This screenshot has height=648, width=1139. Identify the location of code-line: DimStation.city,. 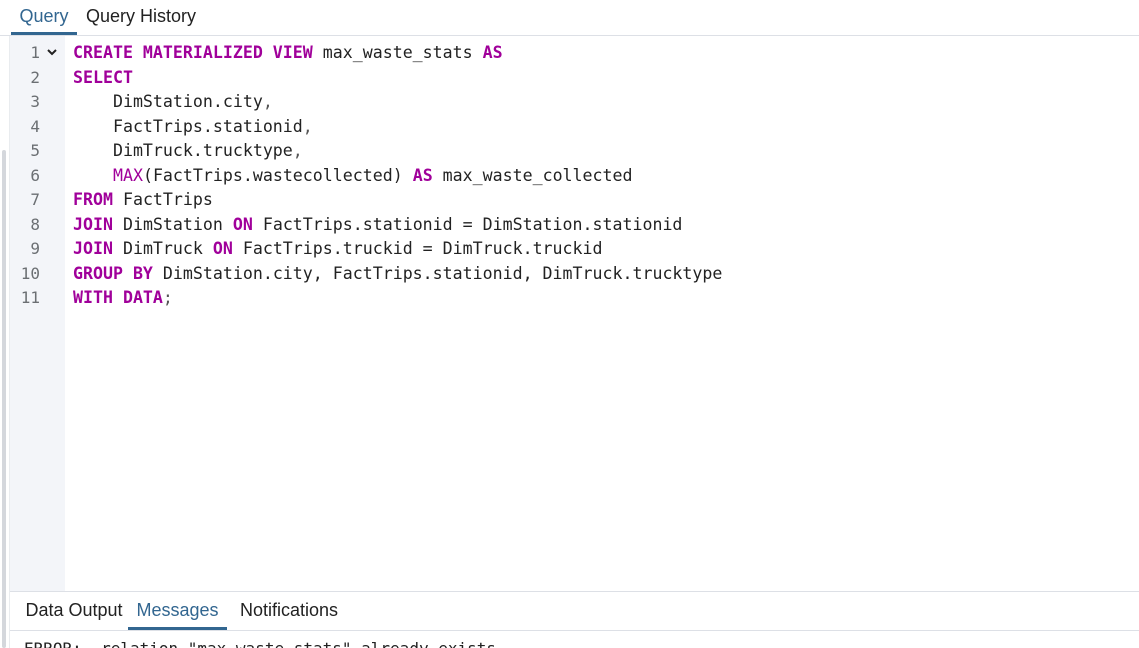
(173, 102).